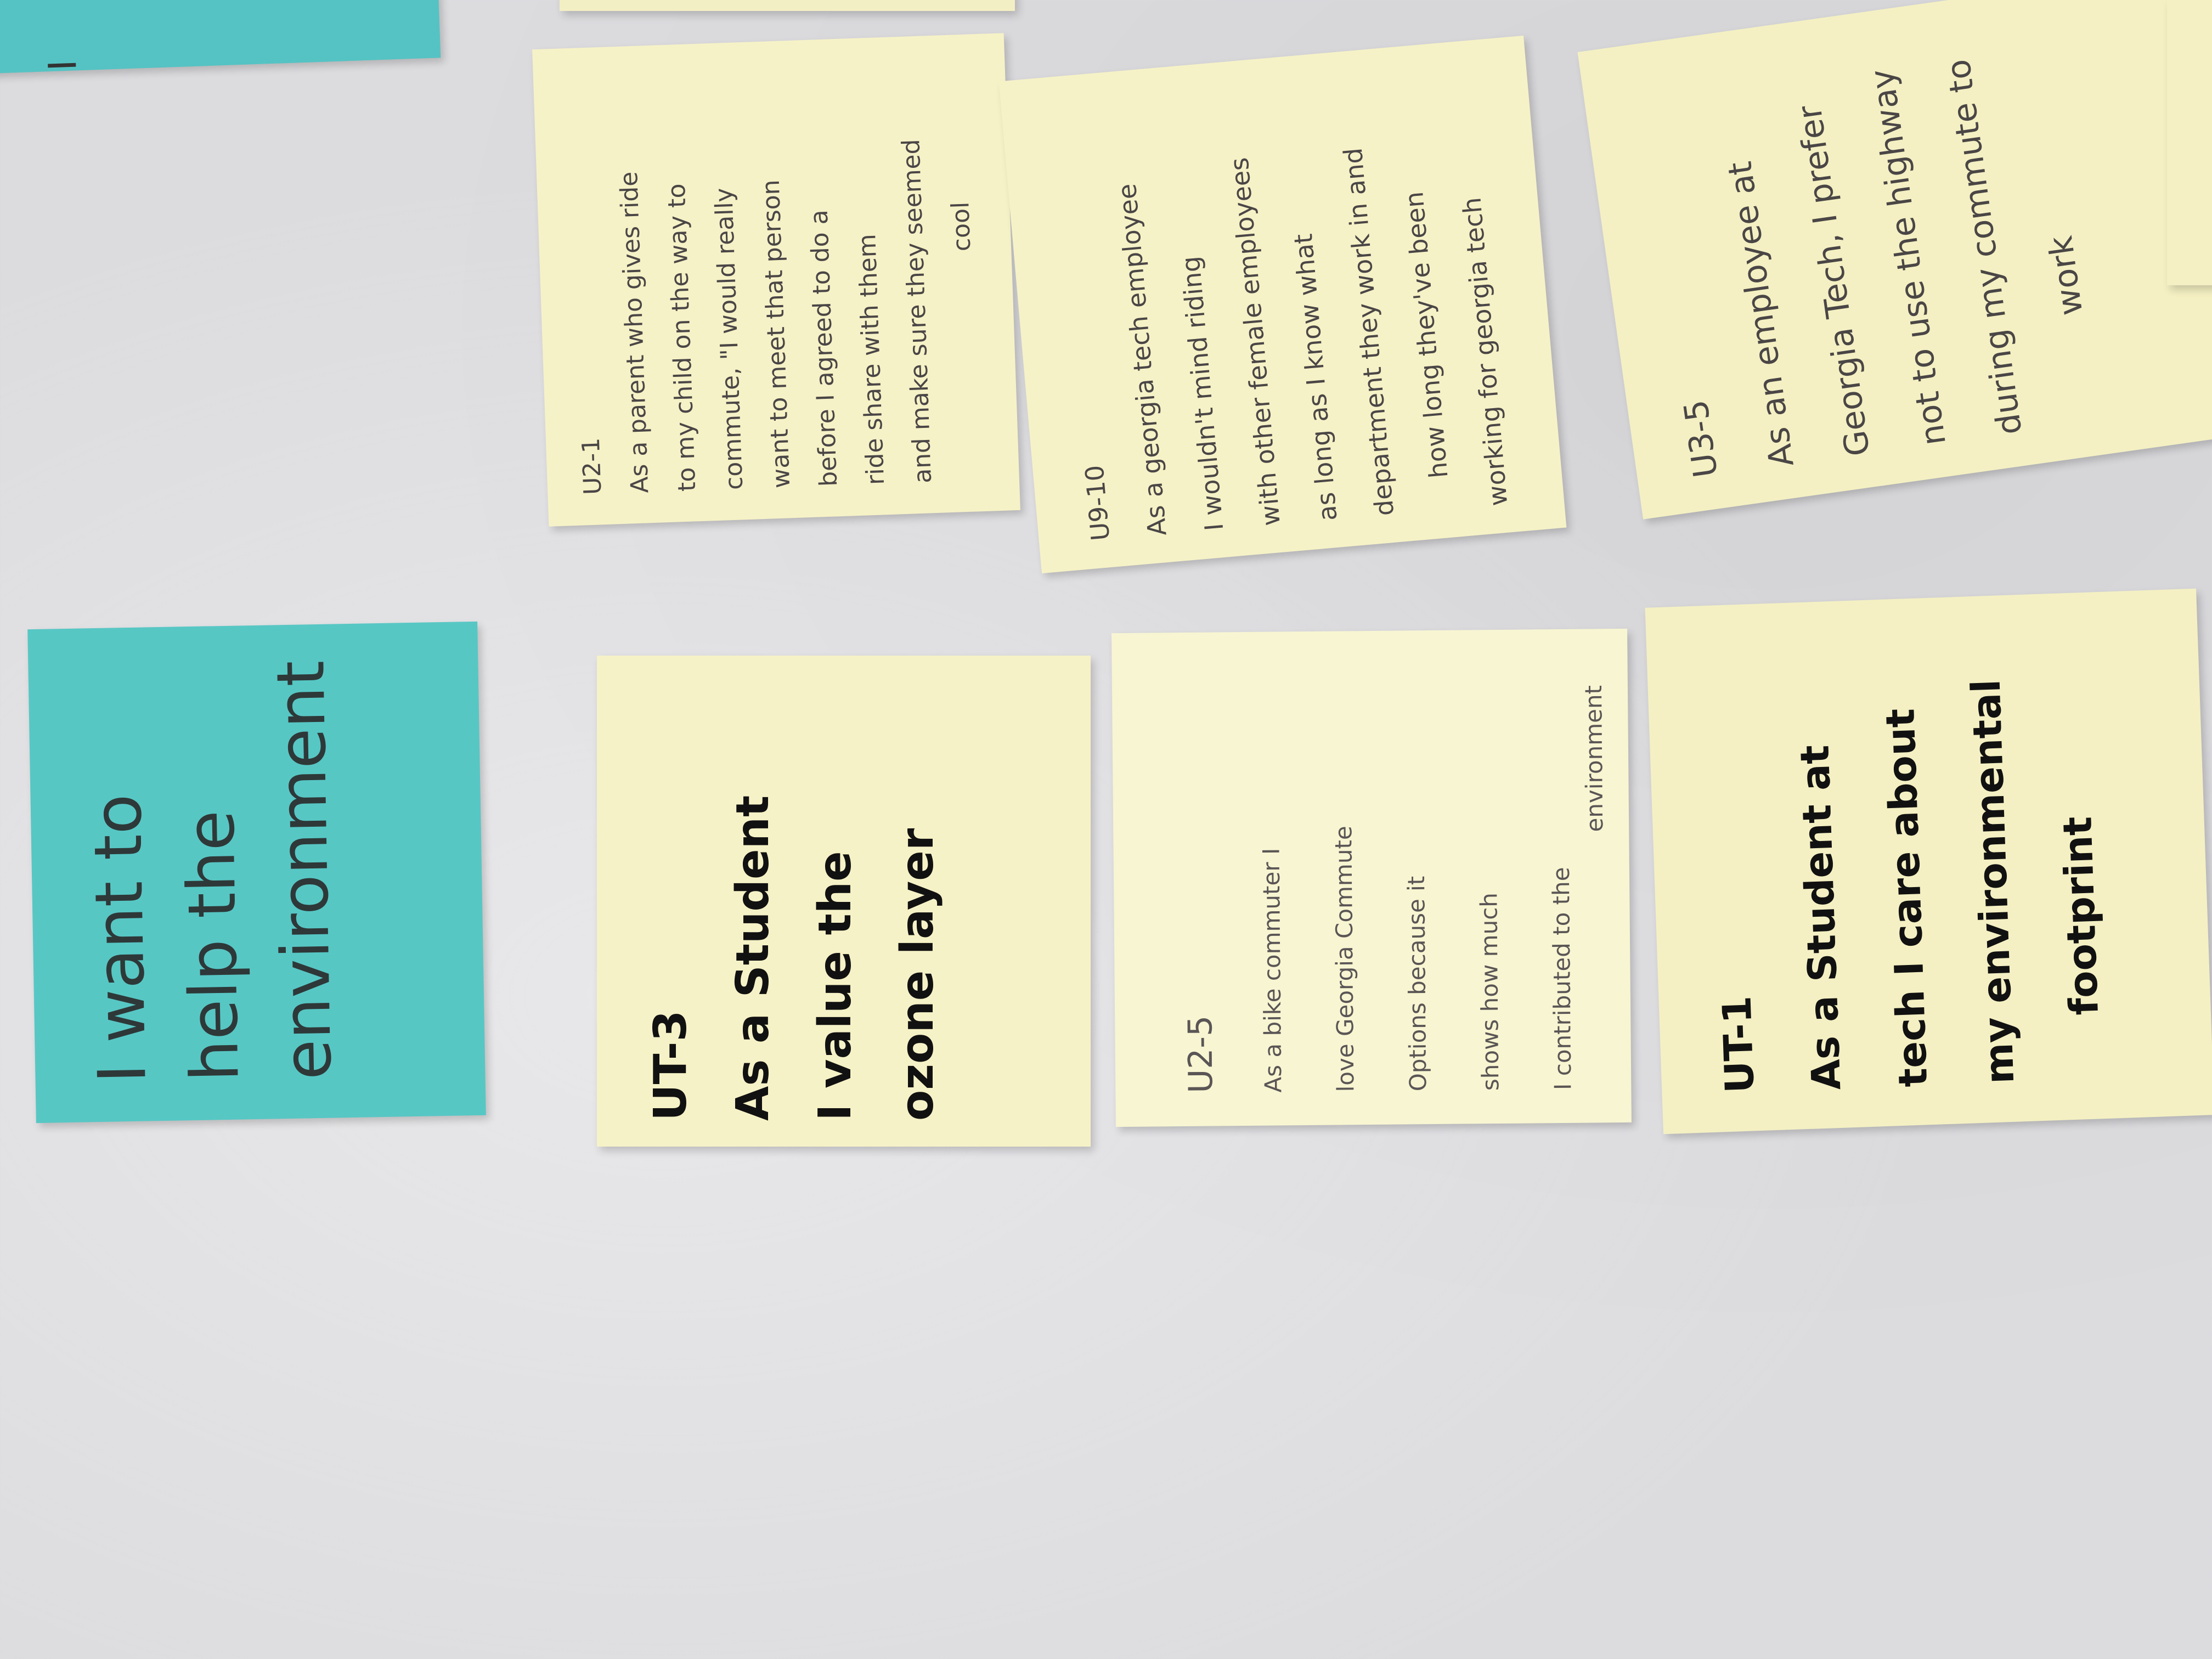 The image size is (2212, 1659). I want to click on note-line: my environmental, so click(1992, 882).